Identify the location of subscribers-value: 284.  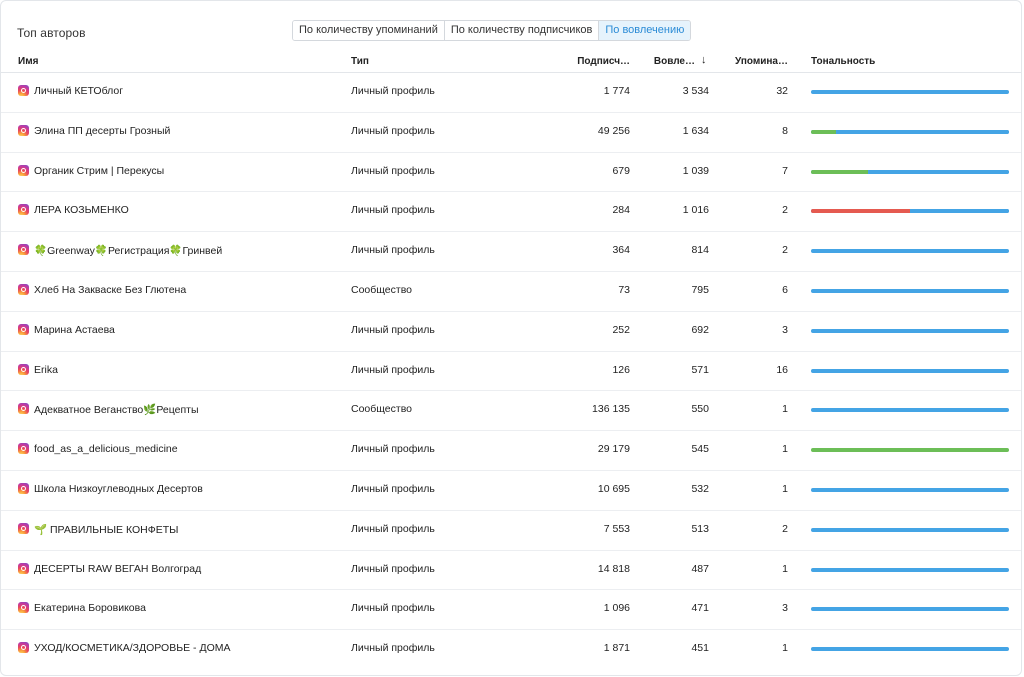
(621, 210).